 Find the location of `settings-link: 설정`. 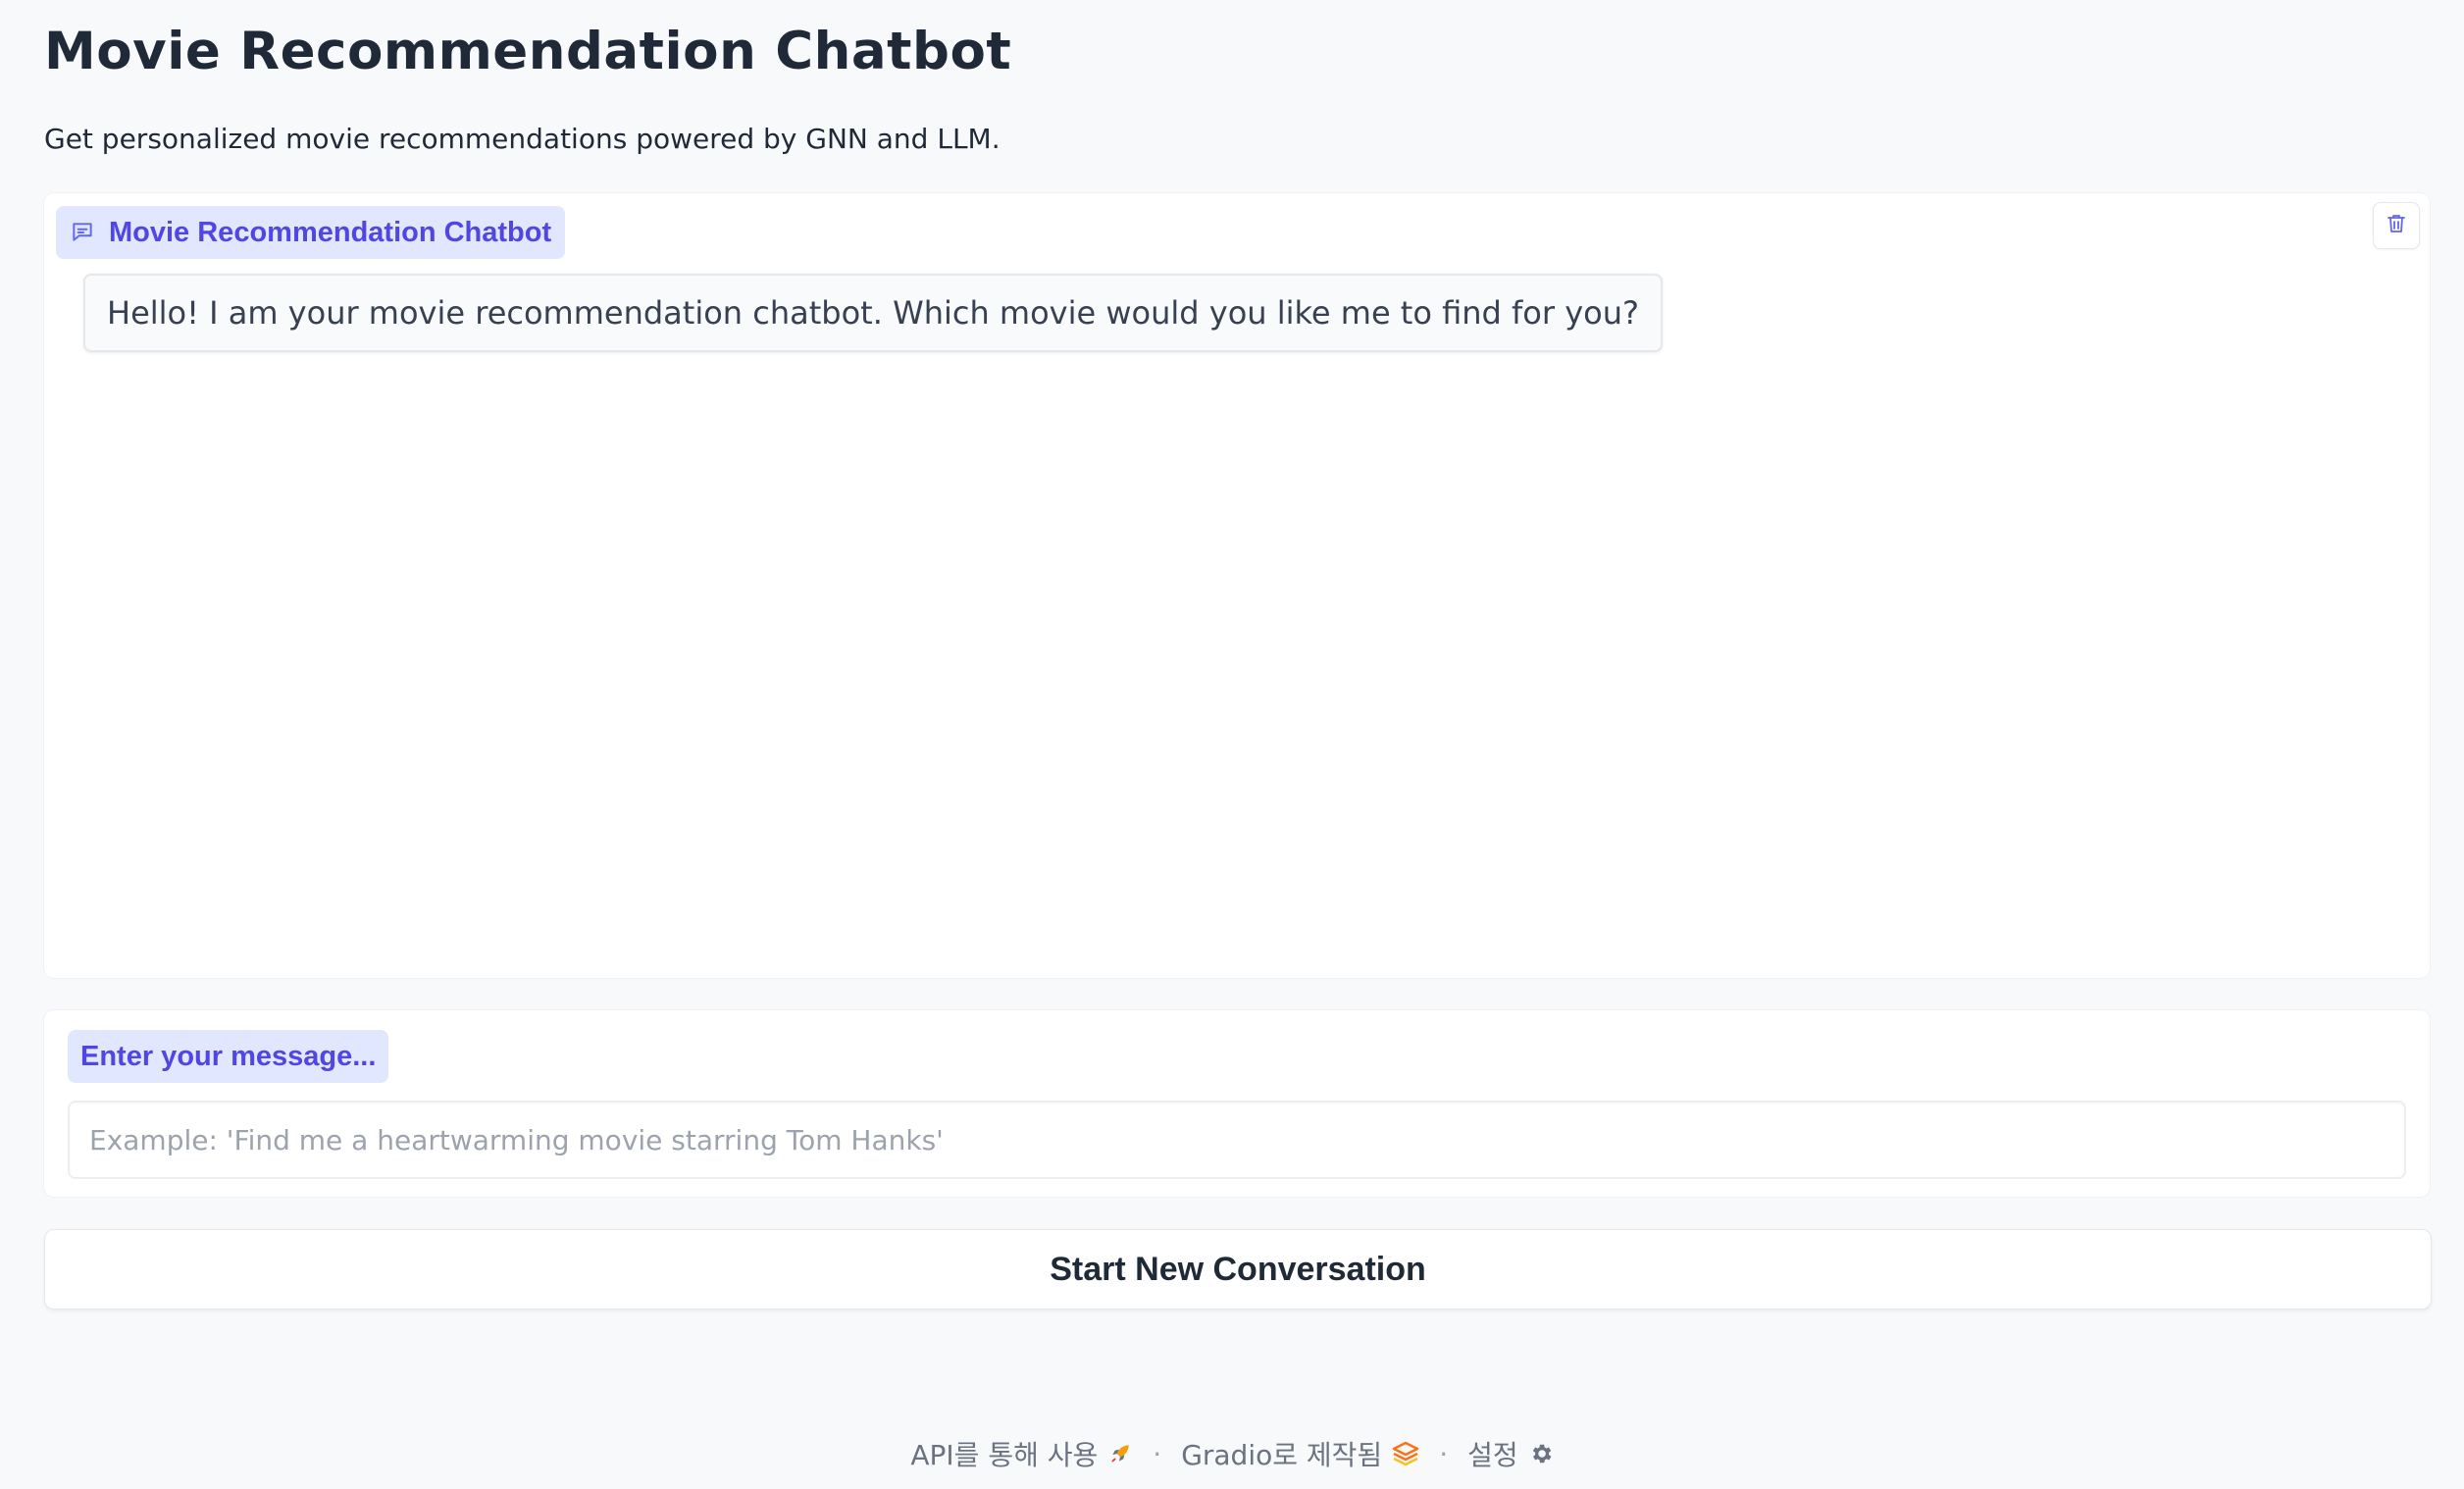

settings-link: 설정 is located at coordinates (1510, 1453).